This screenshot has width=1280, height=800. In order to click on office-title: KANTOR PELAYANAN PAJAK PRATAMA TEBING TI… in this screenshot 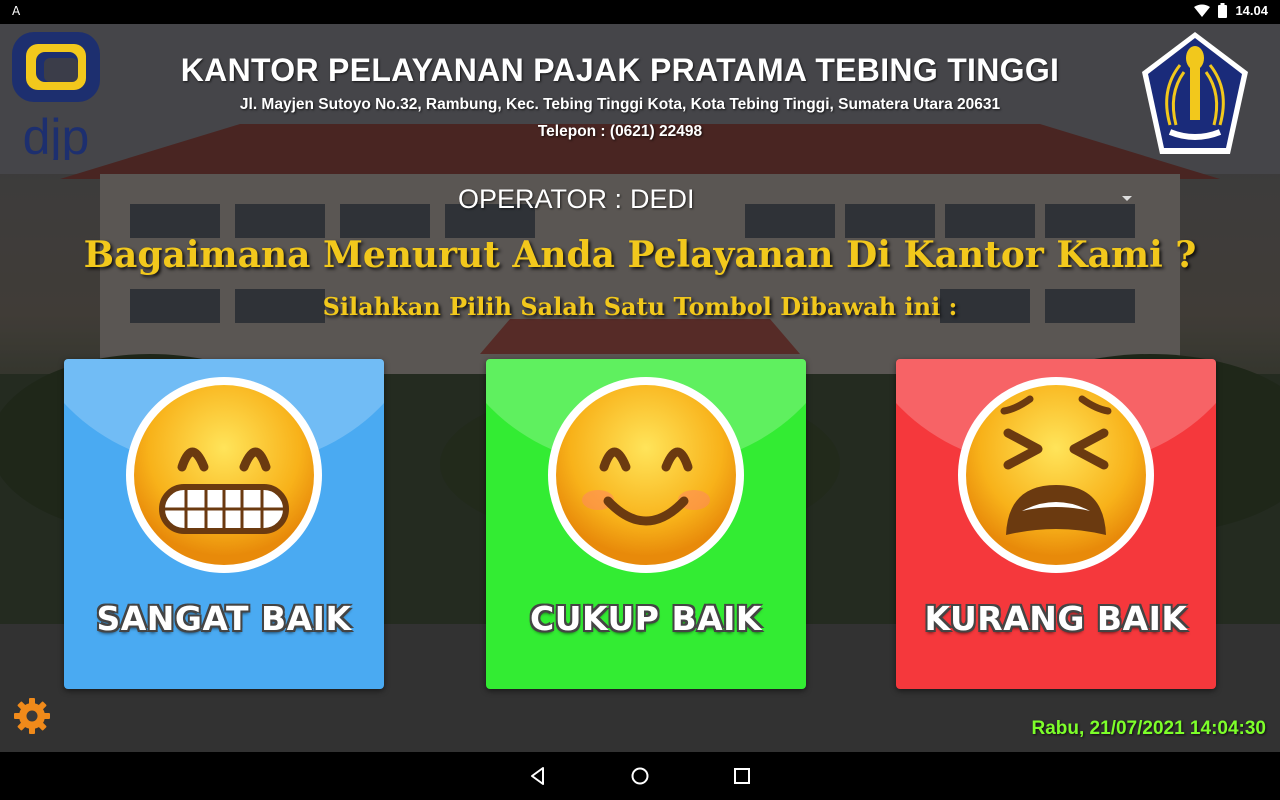, I will do `click(620, 70)`.